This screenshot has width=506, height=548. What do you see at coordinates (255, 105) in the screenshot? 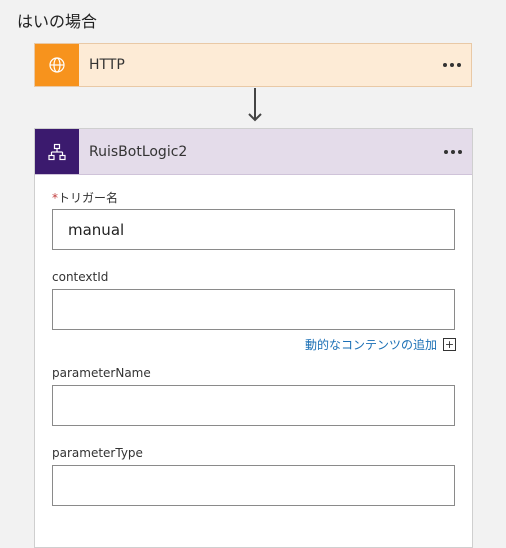
I see `connector-arrow-icon` at bounding box center [255, 105].